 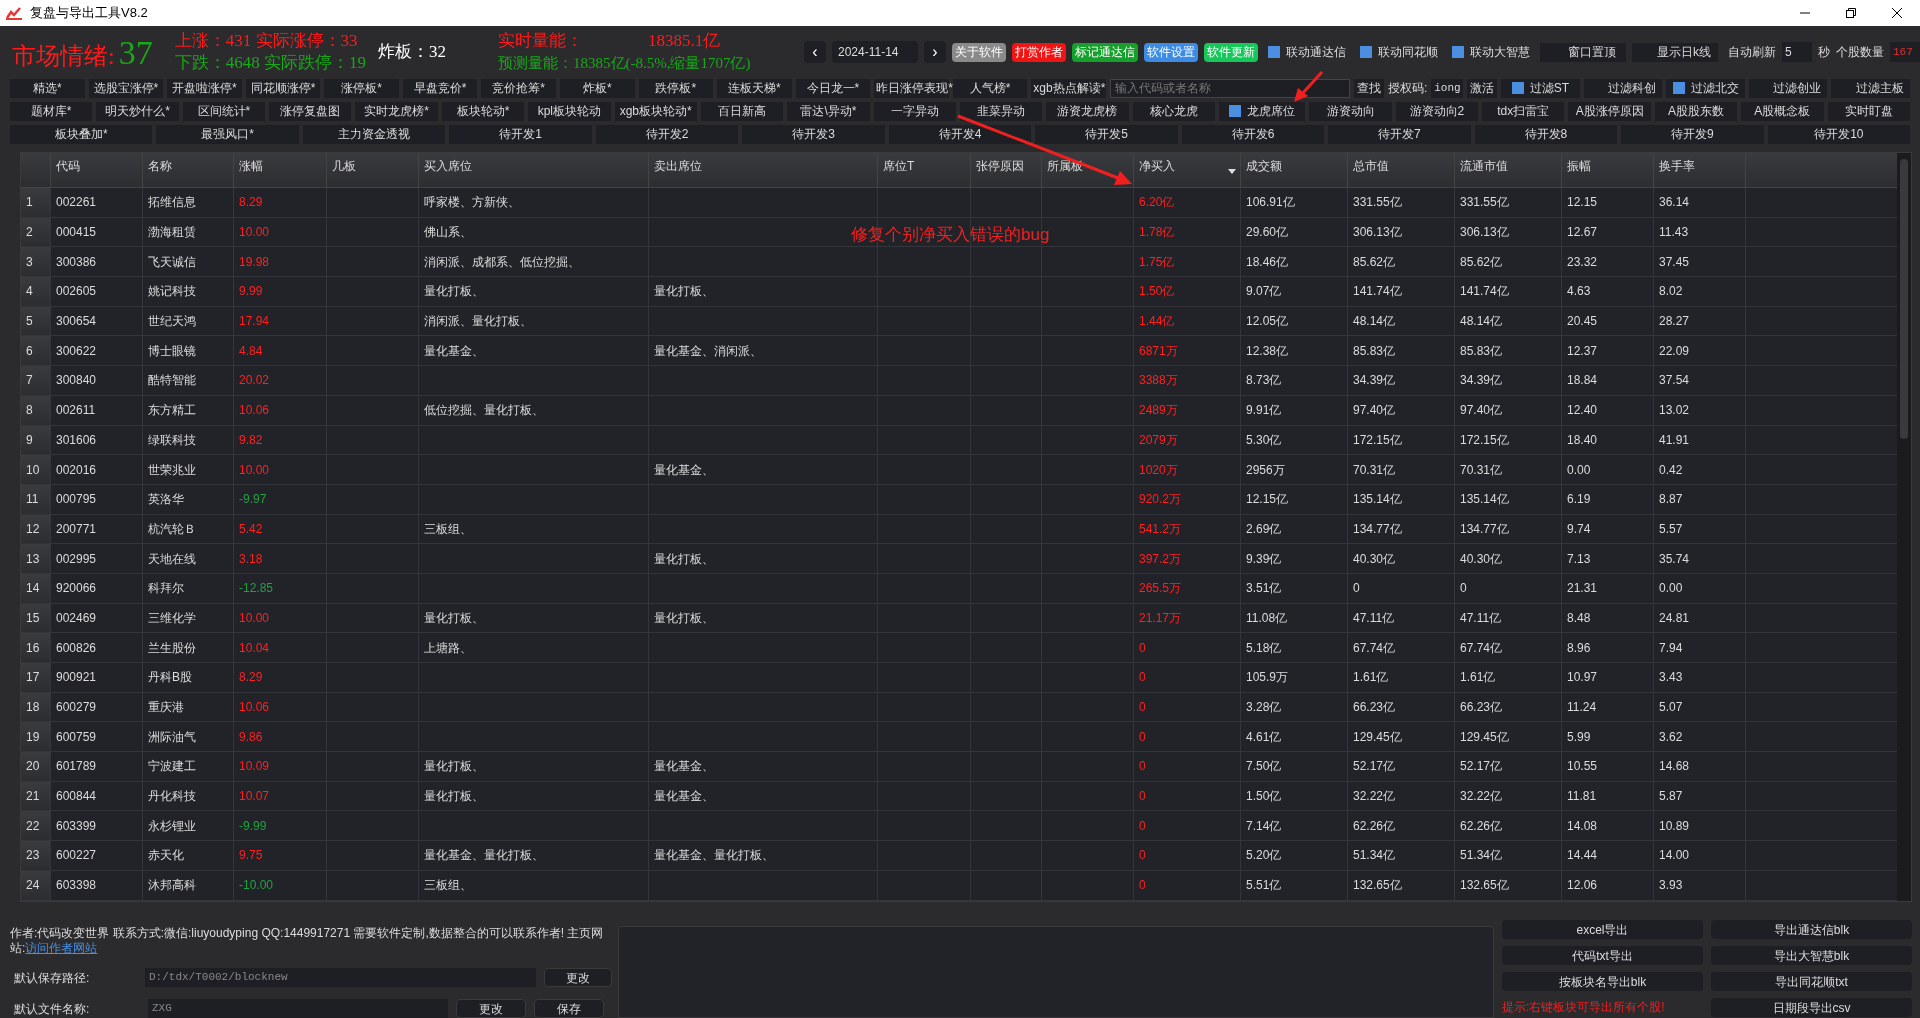 I want to click on path-field: D:/tdx/T0002/blocknew, so click(x=340, y=977).